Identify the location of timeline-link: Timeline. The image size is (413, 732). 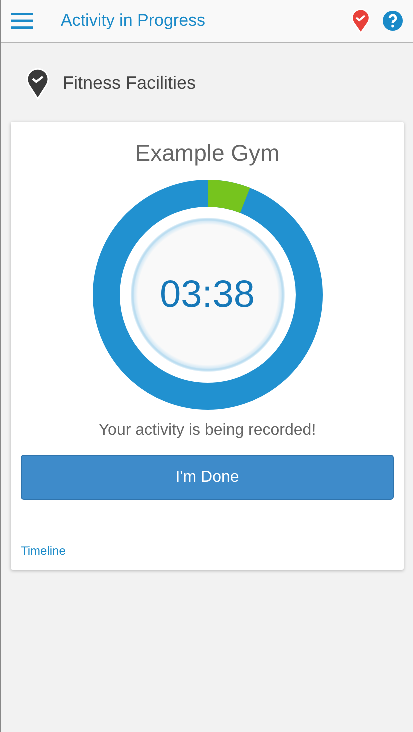
(43, 551).